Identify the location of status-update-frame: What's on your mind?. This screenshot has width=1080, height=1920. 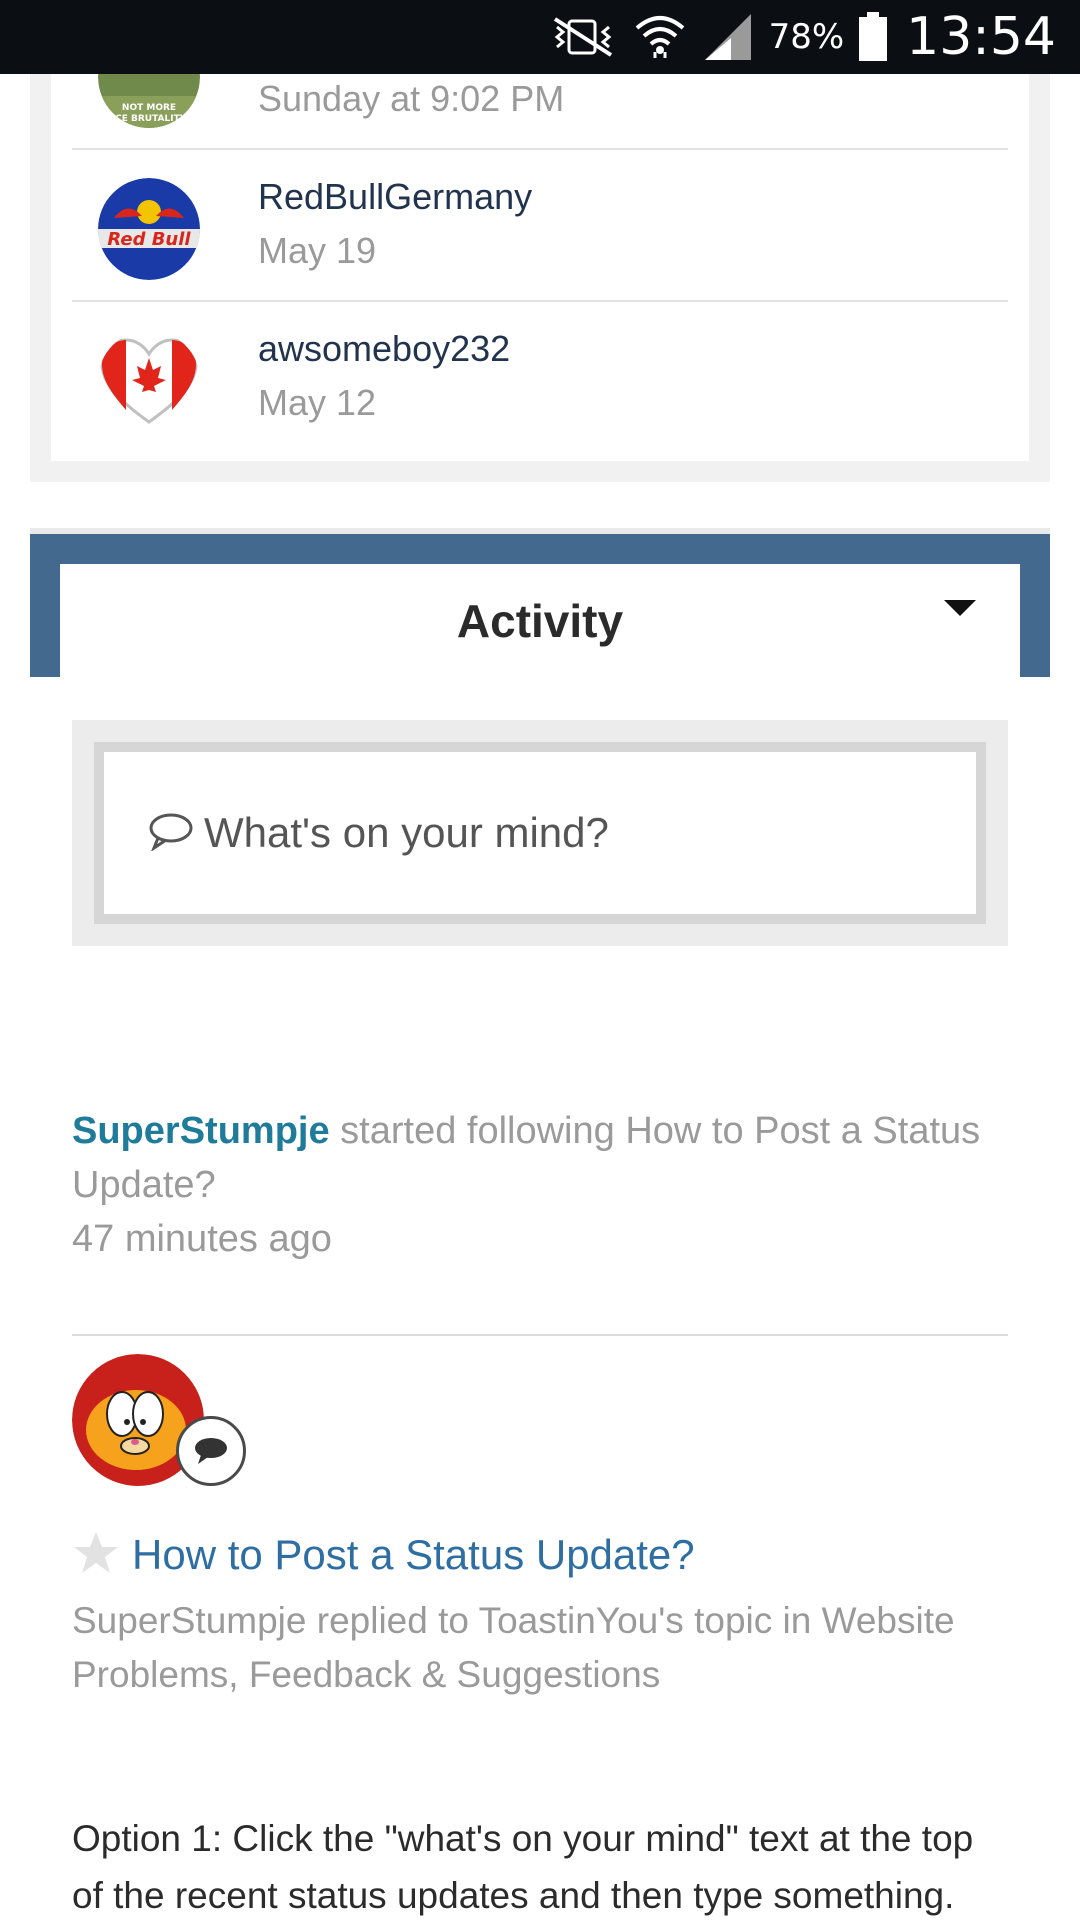
(540, 833).